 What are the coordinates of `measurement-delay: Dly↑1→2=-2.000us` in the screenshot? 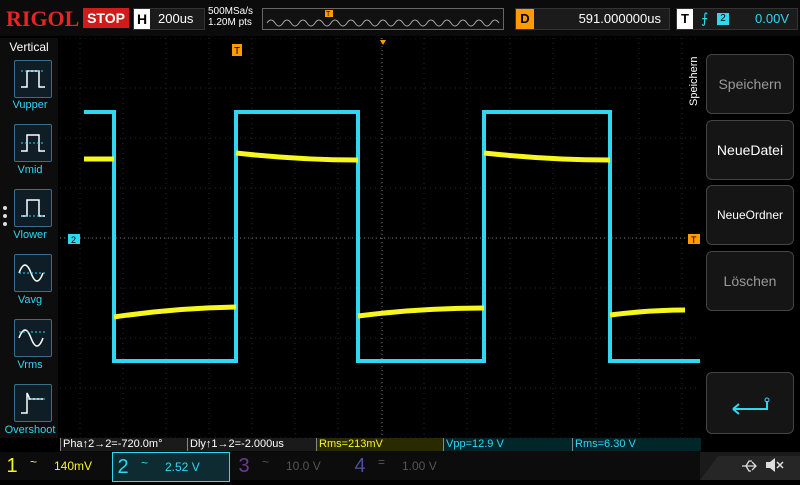 It's located at (252, 444).